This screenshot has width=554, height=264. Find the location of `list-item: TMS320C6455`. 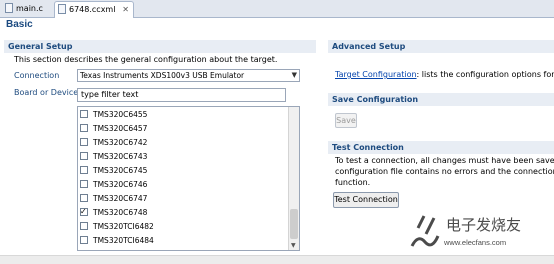

list-item: TMS320C6455 is located at coordinates (113, 114).